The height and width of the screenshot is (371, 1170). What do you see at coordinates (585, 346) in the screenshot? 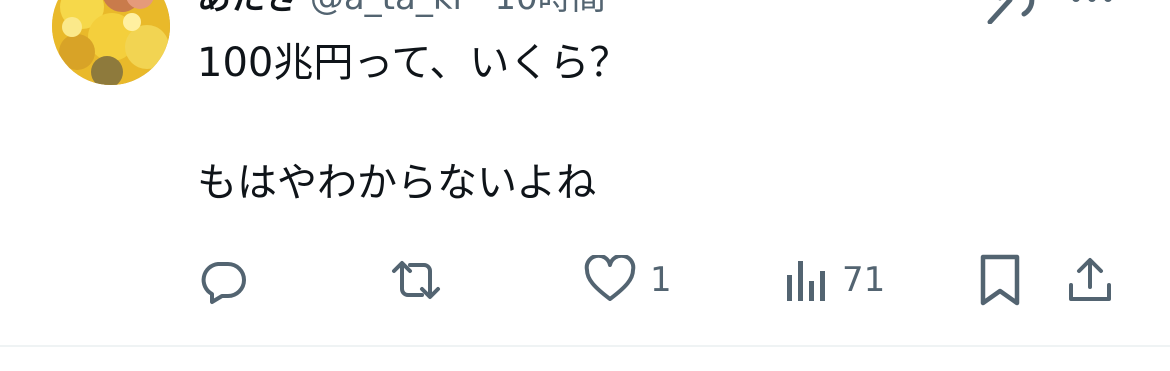
I see `divider` at bounding box center [585, 346].